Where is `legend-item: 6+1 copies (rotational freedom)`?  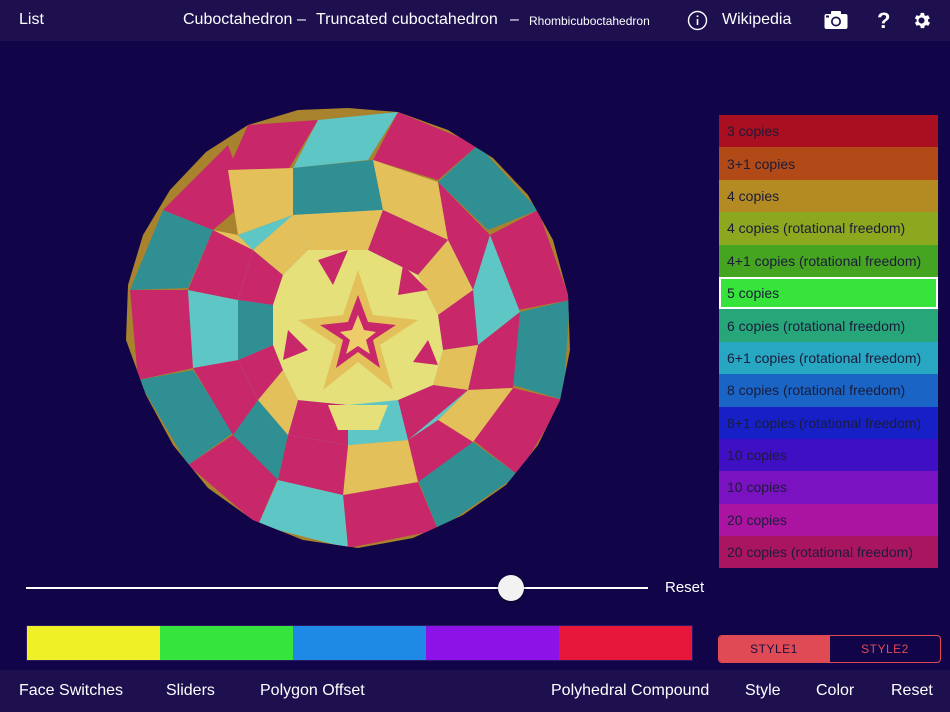 legend-item: 6+1 copies (rotational freedom) is located at coordinates (828, 358).